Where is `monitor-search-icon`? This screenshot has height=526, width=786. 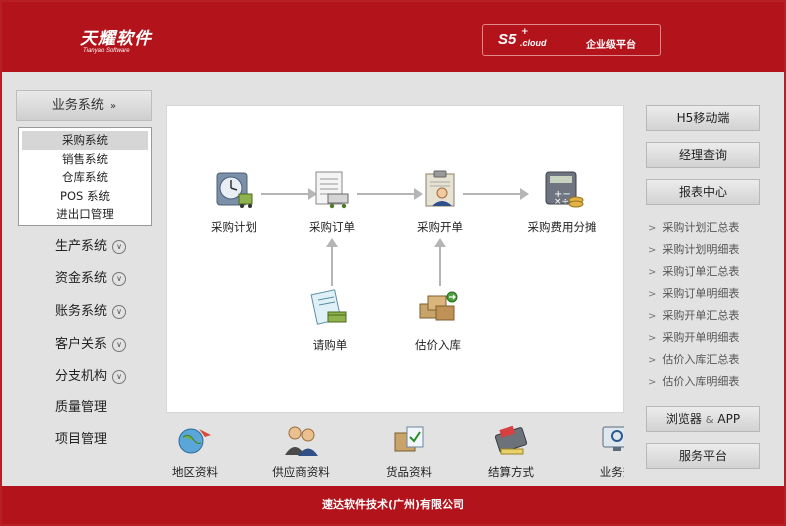 monitor-search-icon is located at coordinates (613, 438).